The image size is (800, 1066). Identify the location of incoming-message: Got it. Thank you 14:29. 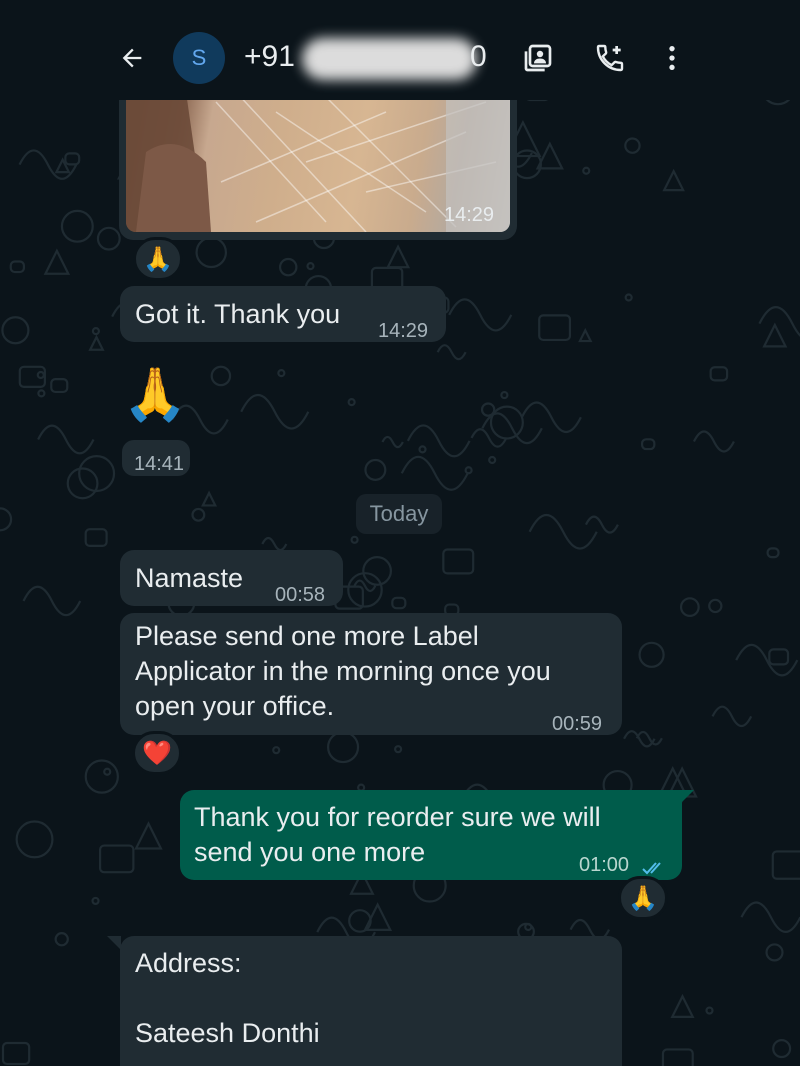
(283, 314).